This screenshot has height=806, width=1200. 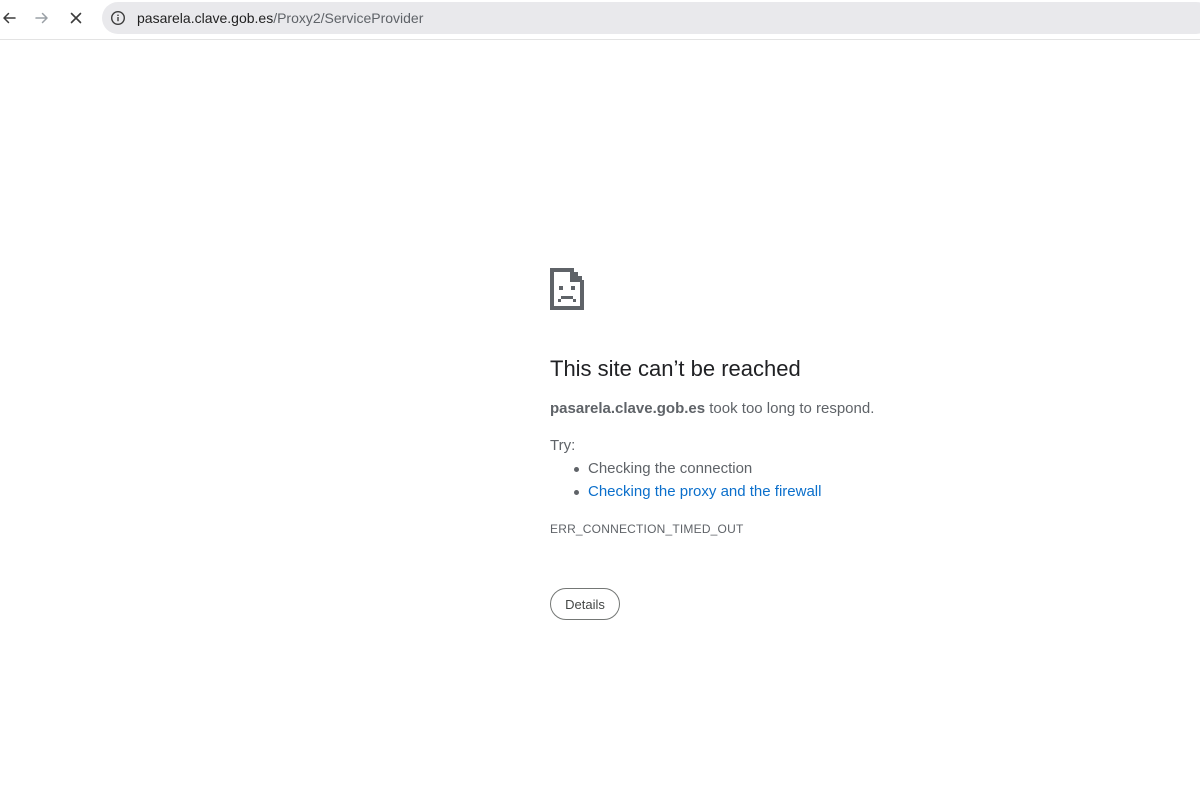 I want to click on suggestion-check-connection: Checking the connection, so click(x=670, y=468).